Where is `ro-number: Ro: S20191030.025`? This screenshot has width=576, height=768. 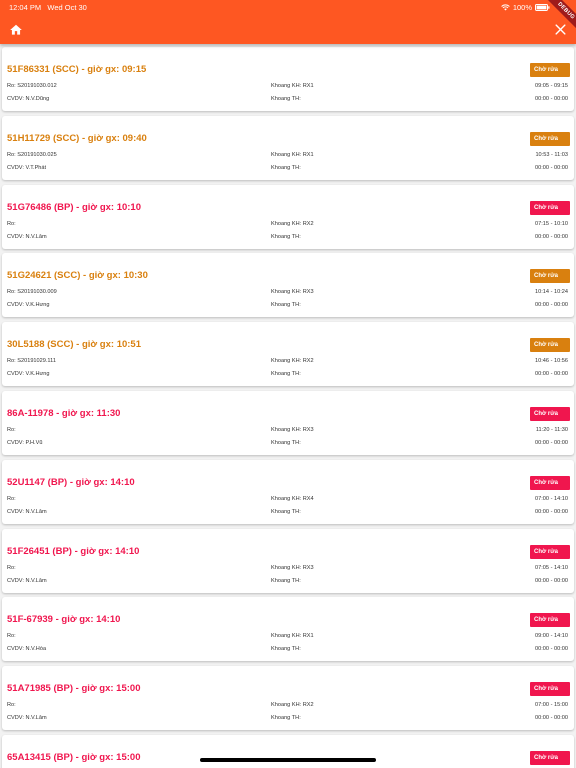 ro-number: Ro: S20191030.025 is located at coordinates (32, 154).